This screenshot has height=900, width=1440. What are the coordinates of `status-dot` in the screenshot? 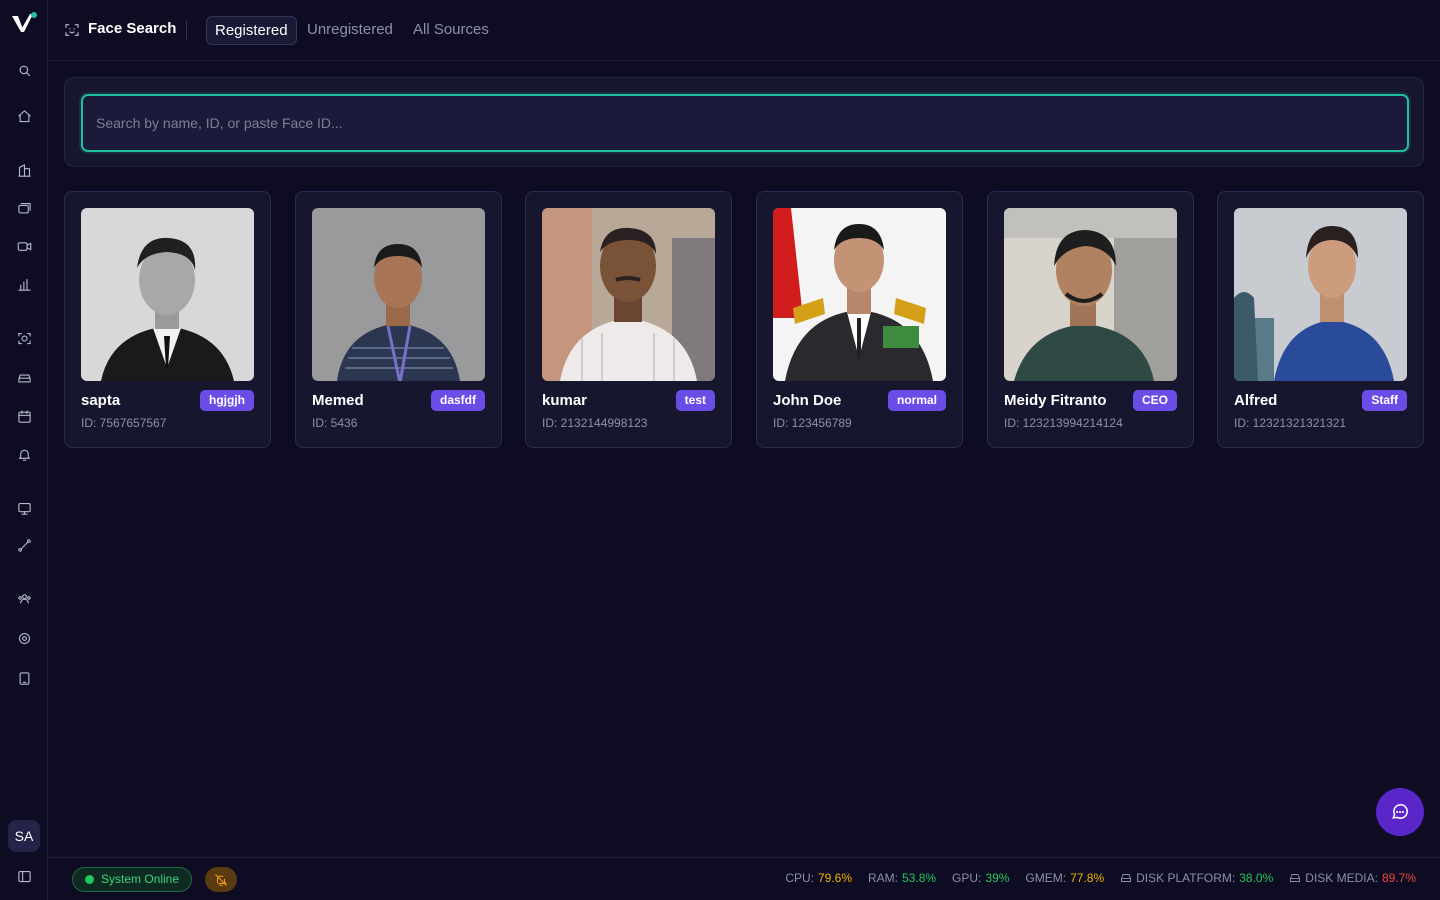 It's located at (89, 879).